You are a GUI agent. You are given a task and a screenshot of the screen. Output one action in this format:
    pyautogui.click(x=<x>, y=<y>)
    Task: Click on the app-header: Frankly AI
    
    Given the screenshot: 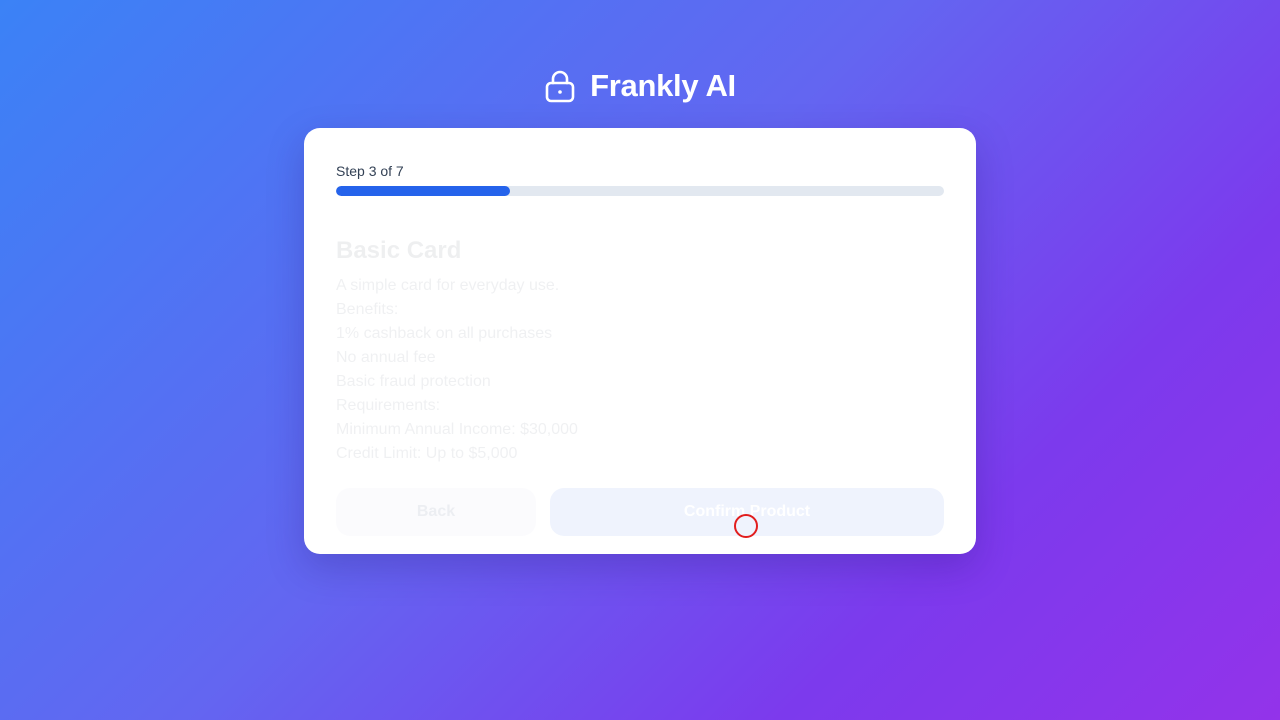 What is the action you would take?
    pyautogui.click(x=640, y=86)
    